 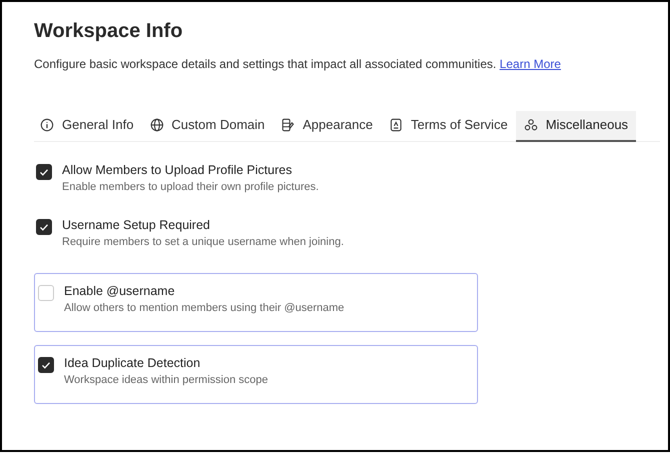 What do you see at coordinates (207, 126) in the screenshot?
I see `tab: Custom Domain` at bounding box center [207, 126].